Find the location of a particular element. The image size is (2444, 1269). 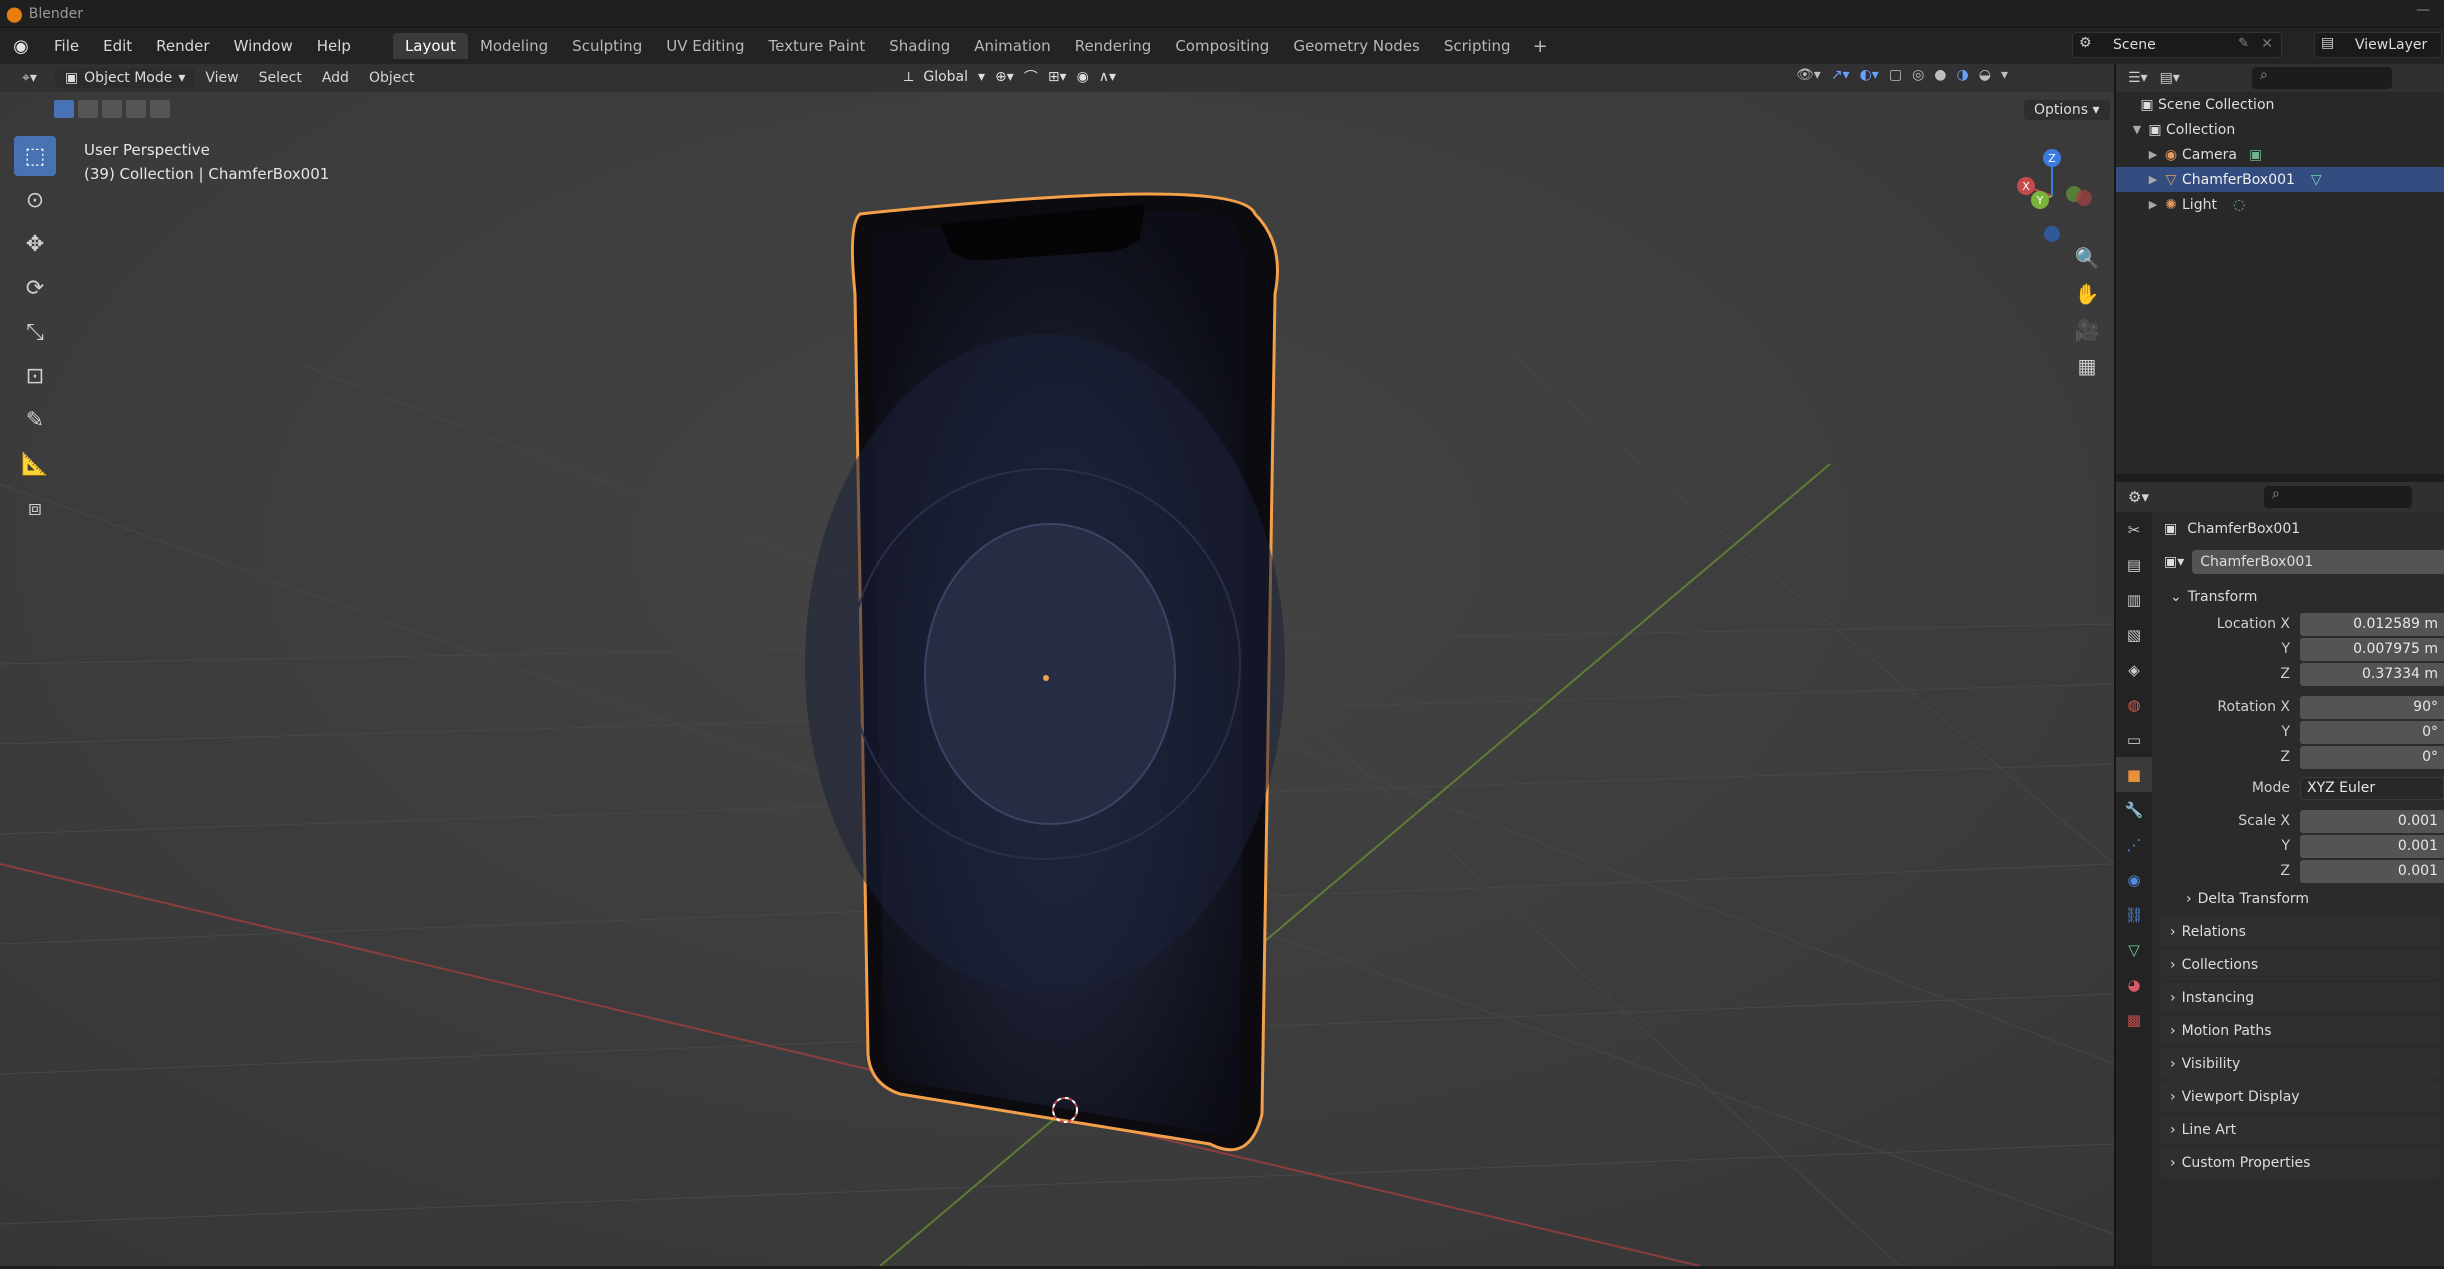

particles-tab-icon: ⋰ is located at coordinates (2134, 844).